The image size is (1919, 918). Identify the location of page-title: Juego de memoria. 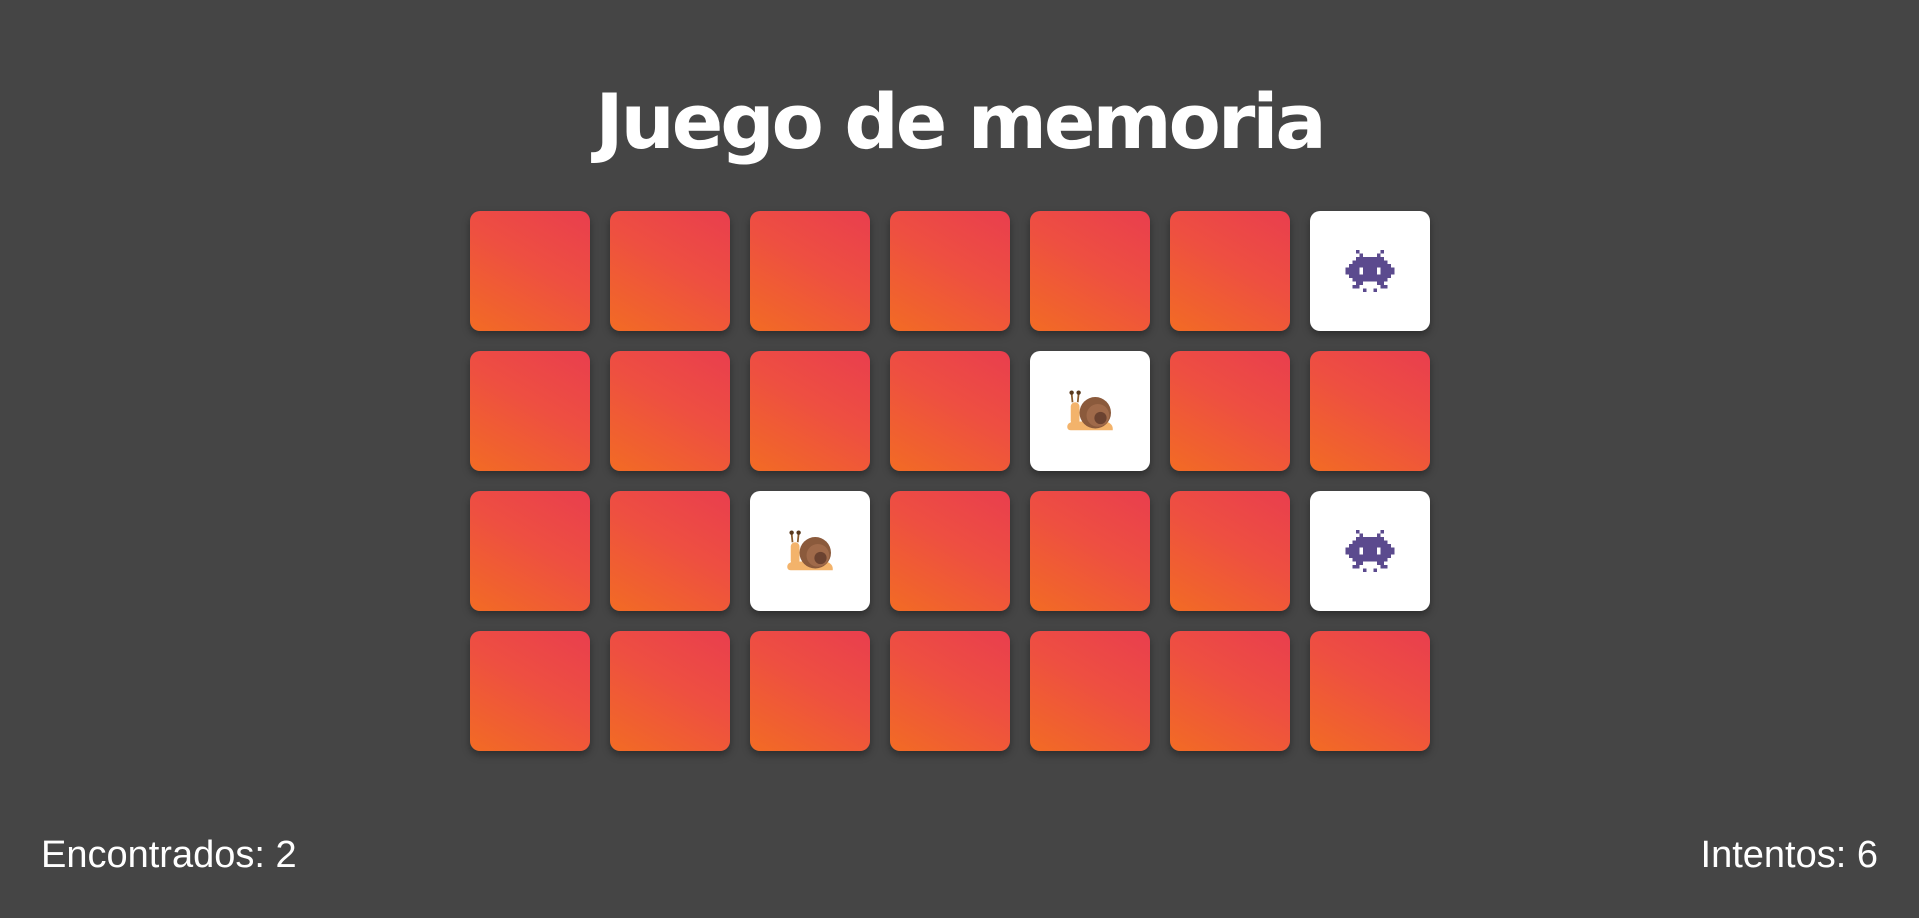
(960, 121).